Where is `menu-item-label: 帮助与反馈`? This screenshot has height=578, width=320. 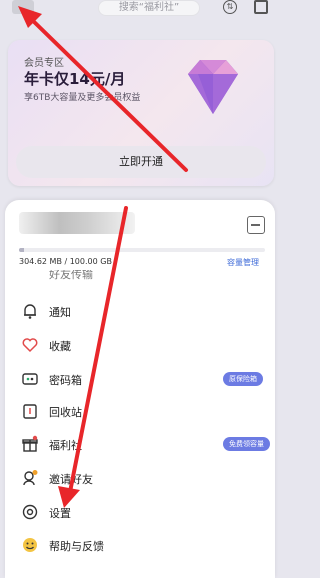 menu-item-label: 帮助与反馈 is located at coordinates (76, 546).